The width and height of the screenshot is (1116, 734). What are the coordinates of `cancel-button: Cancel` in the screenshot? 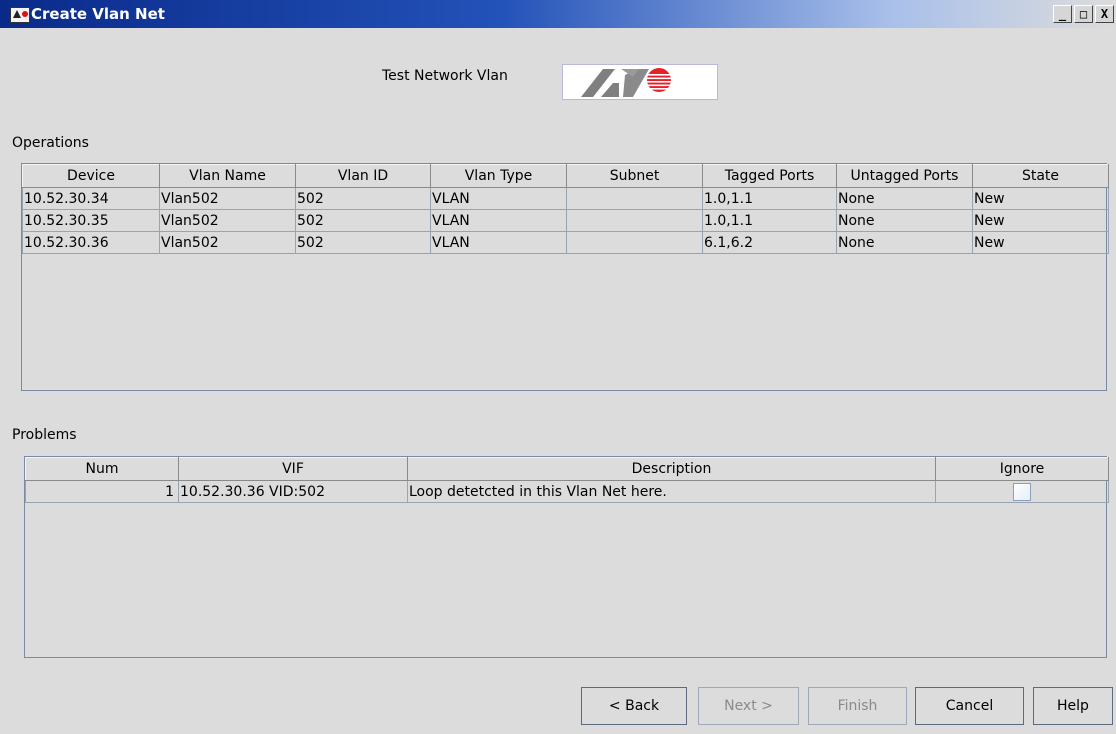 It's located at (969, 706).